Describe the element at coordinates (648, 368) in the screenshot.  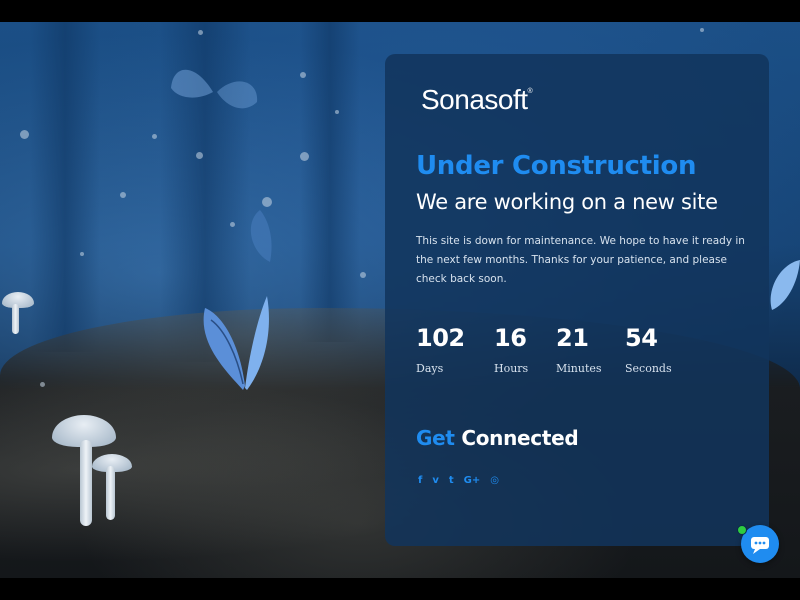
I see `countdown-label: Seconds` at that location.